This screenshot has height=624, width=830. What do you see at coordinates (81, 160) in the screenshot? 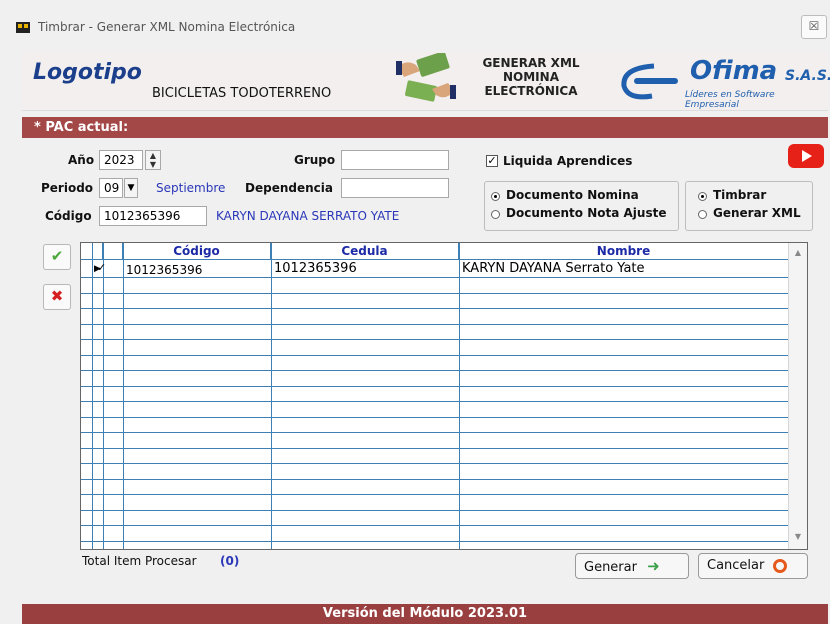
I see `year-label: Año` at bounding box center [81, 160].